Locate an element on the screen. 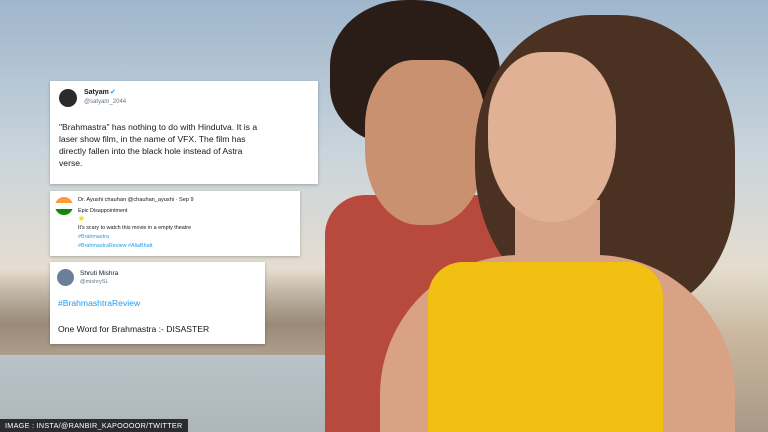 Image resolution: width=768 pixels, height=432 pixels. tweet-text-line: verse. is located at coordinates (71, 163).